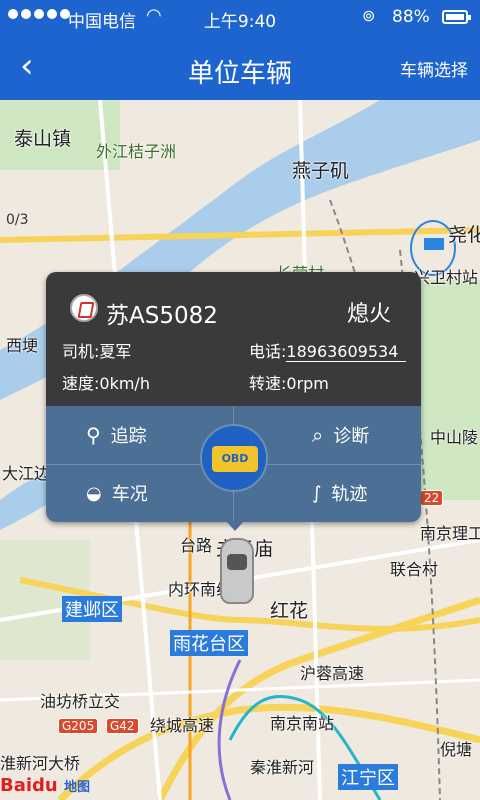 The image size is (480, 800). I want to click on map-label: 尧化, so click(464, 235).